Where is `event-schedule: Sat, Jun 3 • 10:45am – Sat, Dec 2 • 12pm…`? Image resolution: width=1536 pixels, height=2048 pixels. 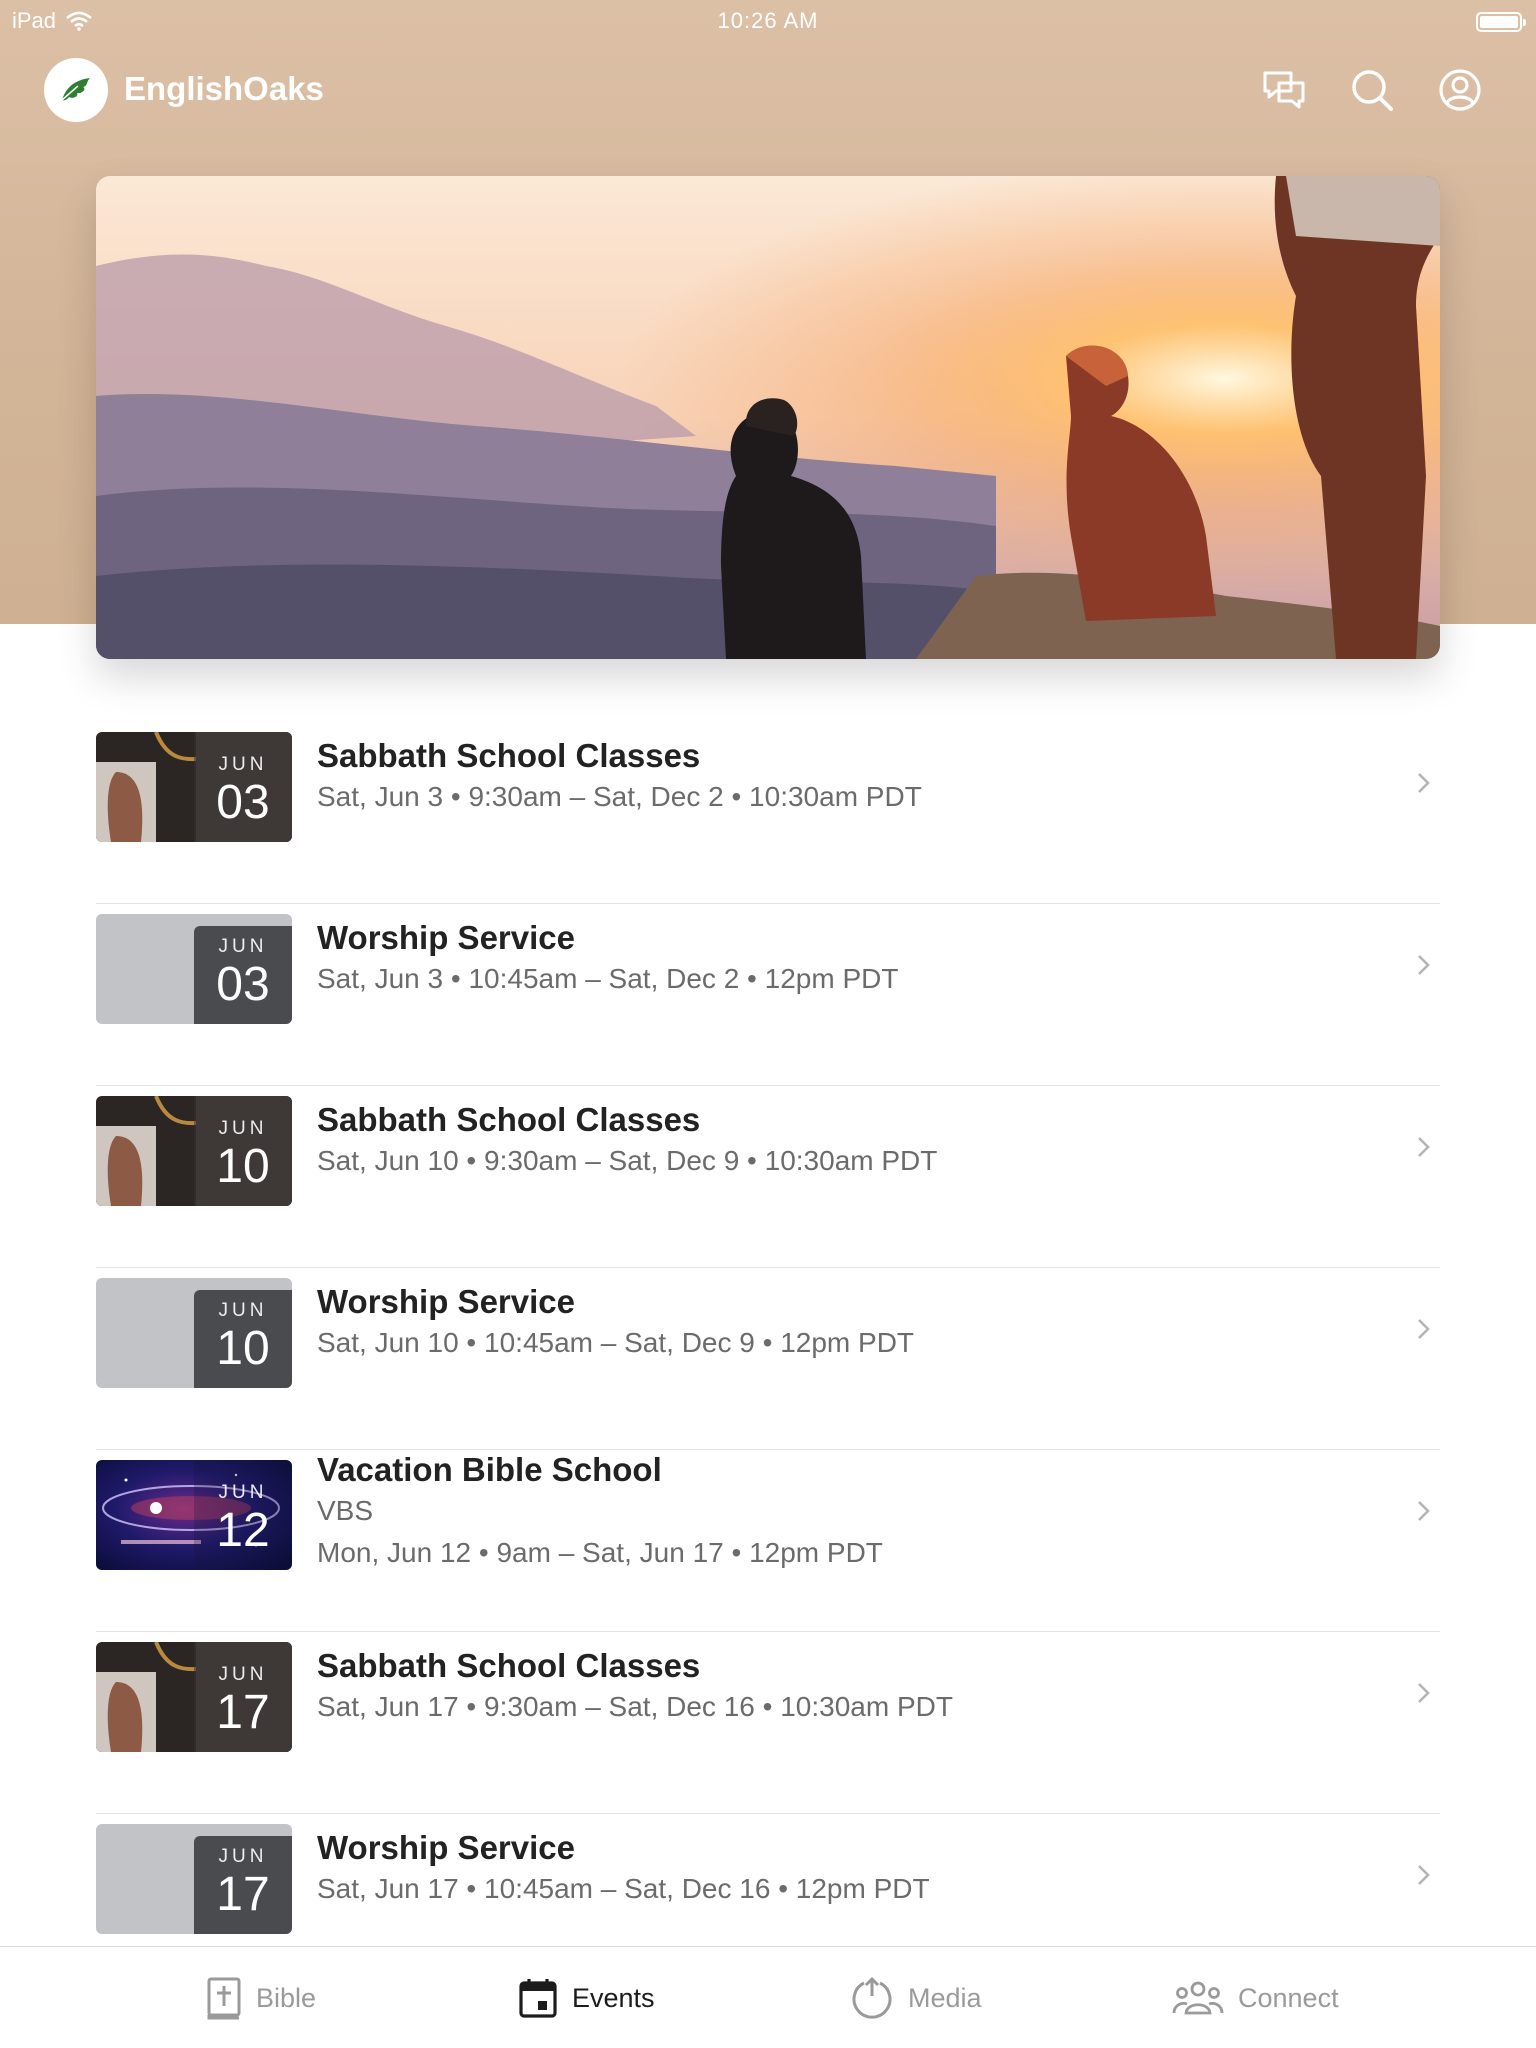 event-schedule: Sat, Jun 3 • 10:45am – Sat, Dec 2 • 12pm… is located at coordinates (608, 978).